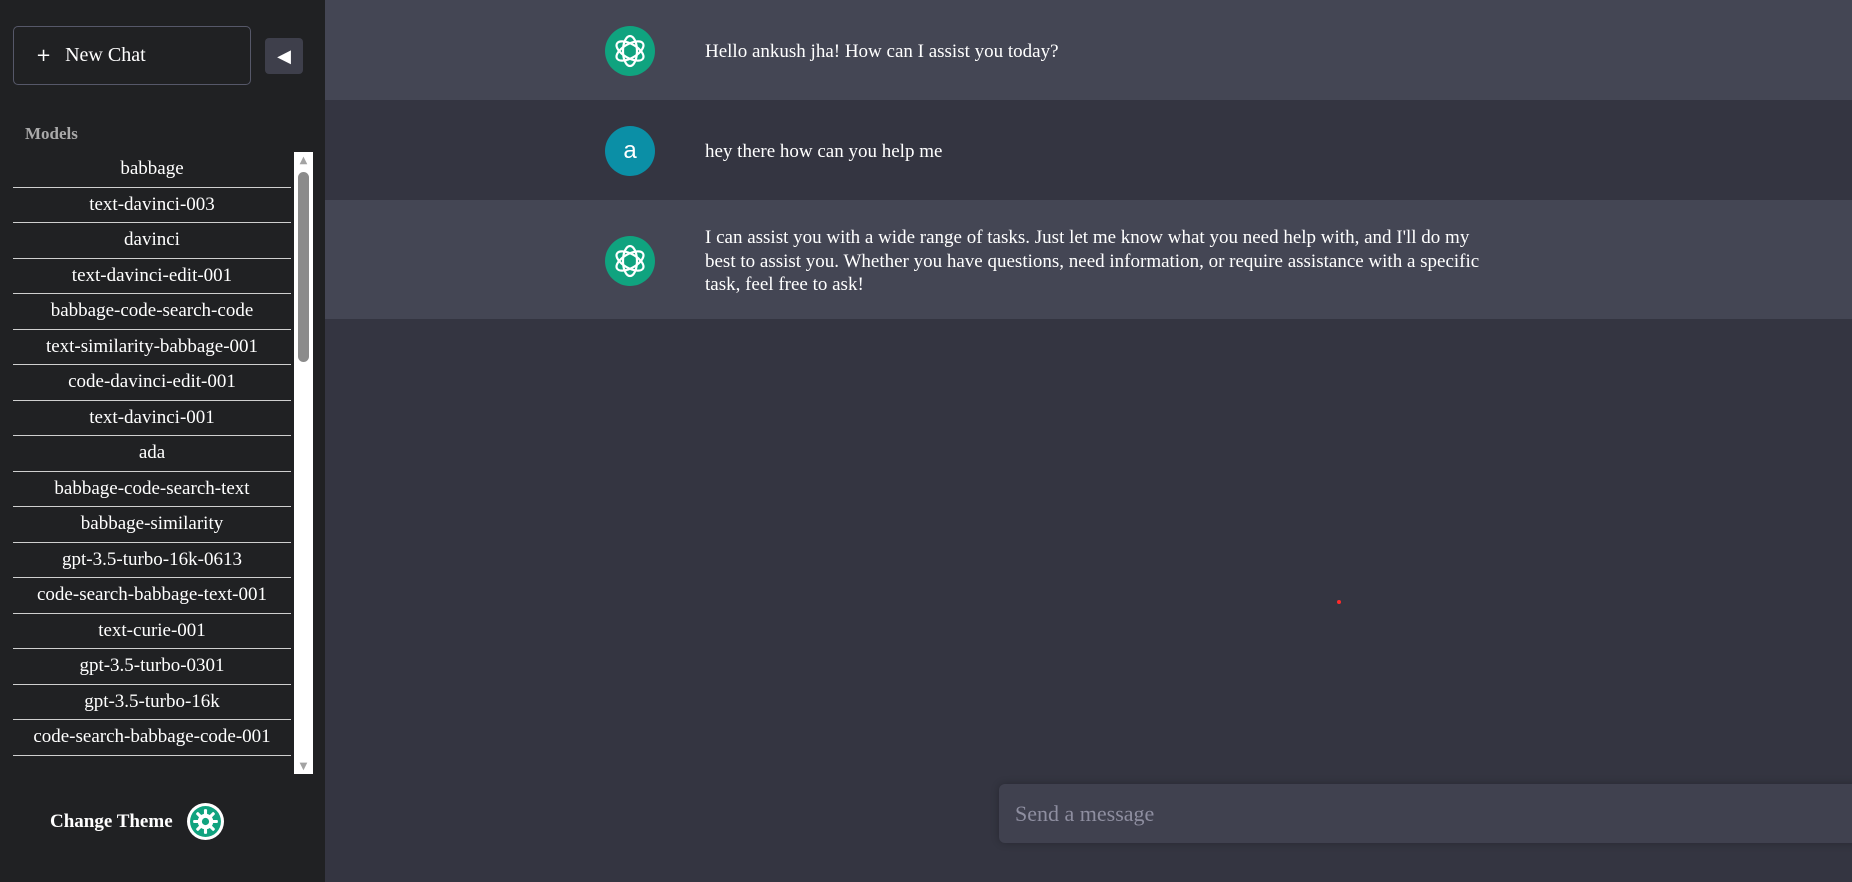 This screenshot has height=882, width=1852. I want to click on plus-icon: +, so click(44, 55).